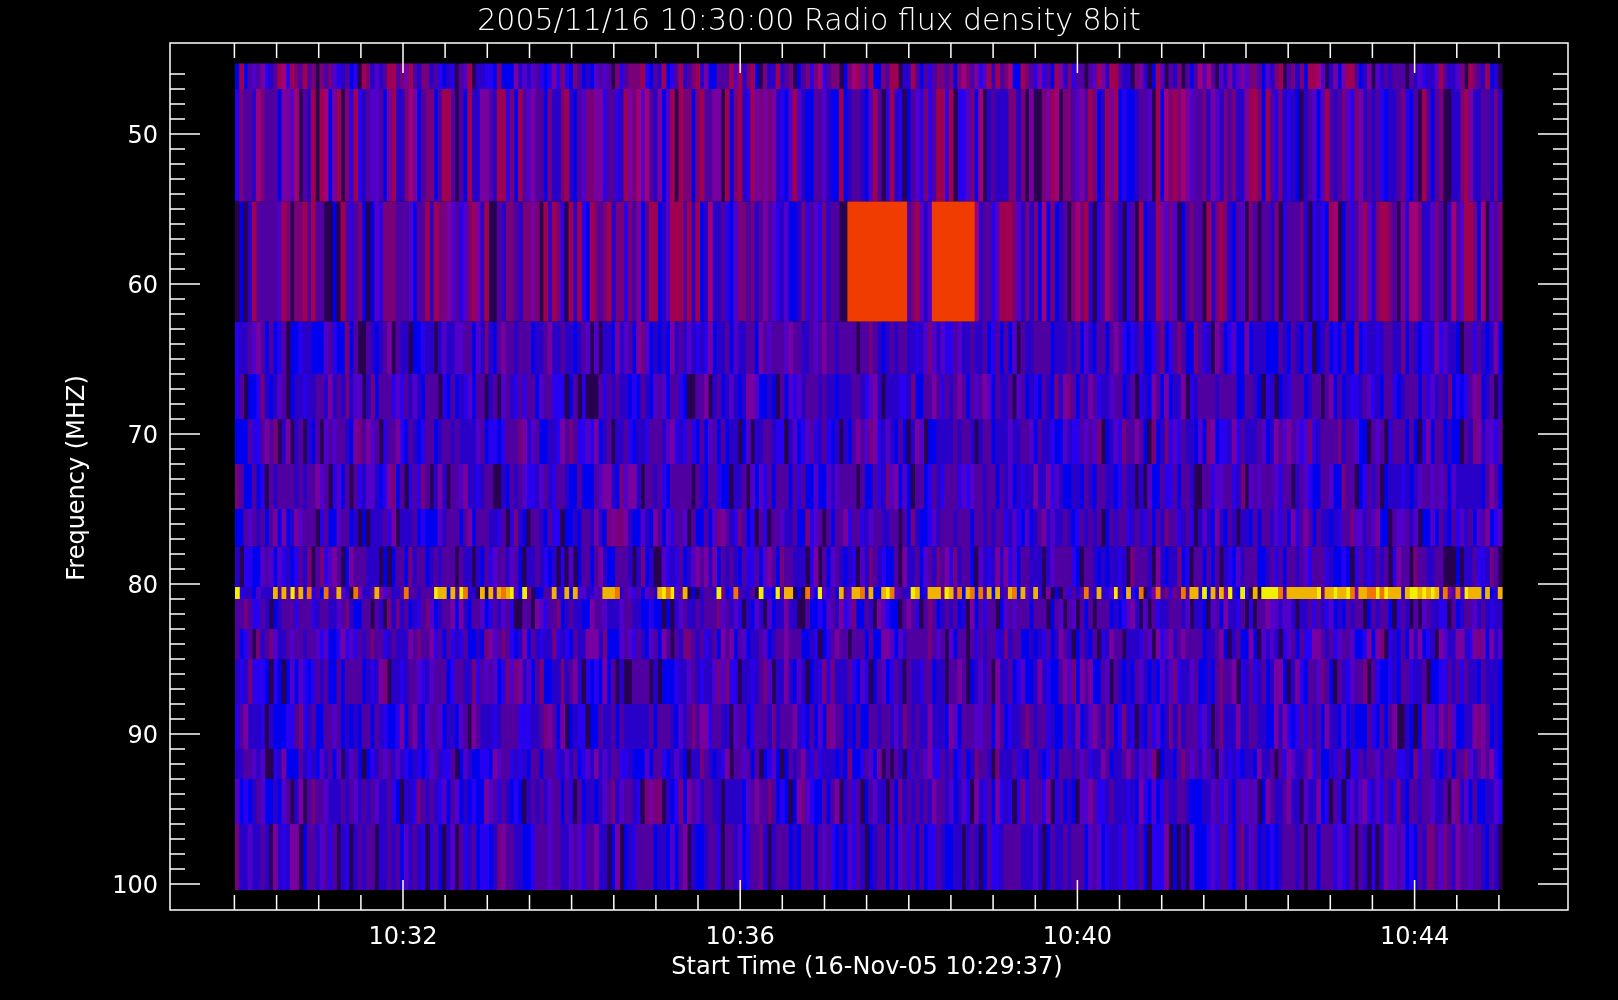 The width and height of the screenshot is (1618, 1000). What do you see at coordinates (142, 285) in the screenshot?
I see `y-tick-label: 60` at bounding box center [142, 285].